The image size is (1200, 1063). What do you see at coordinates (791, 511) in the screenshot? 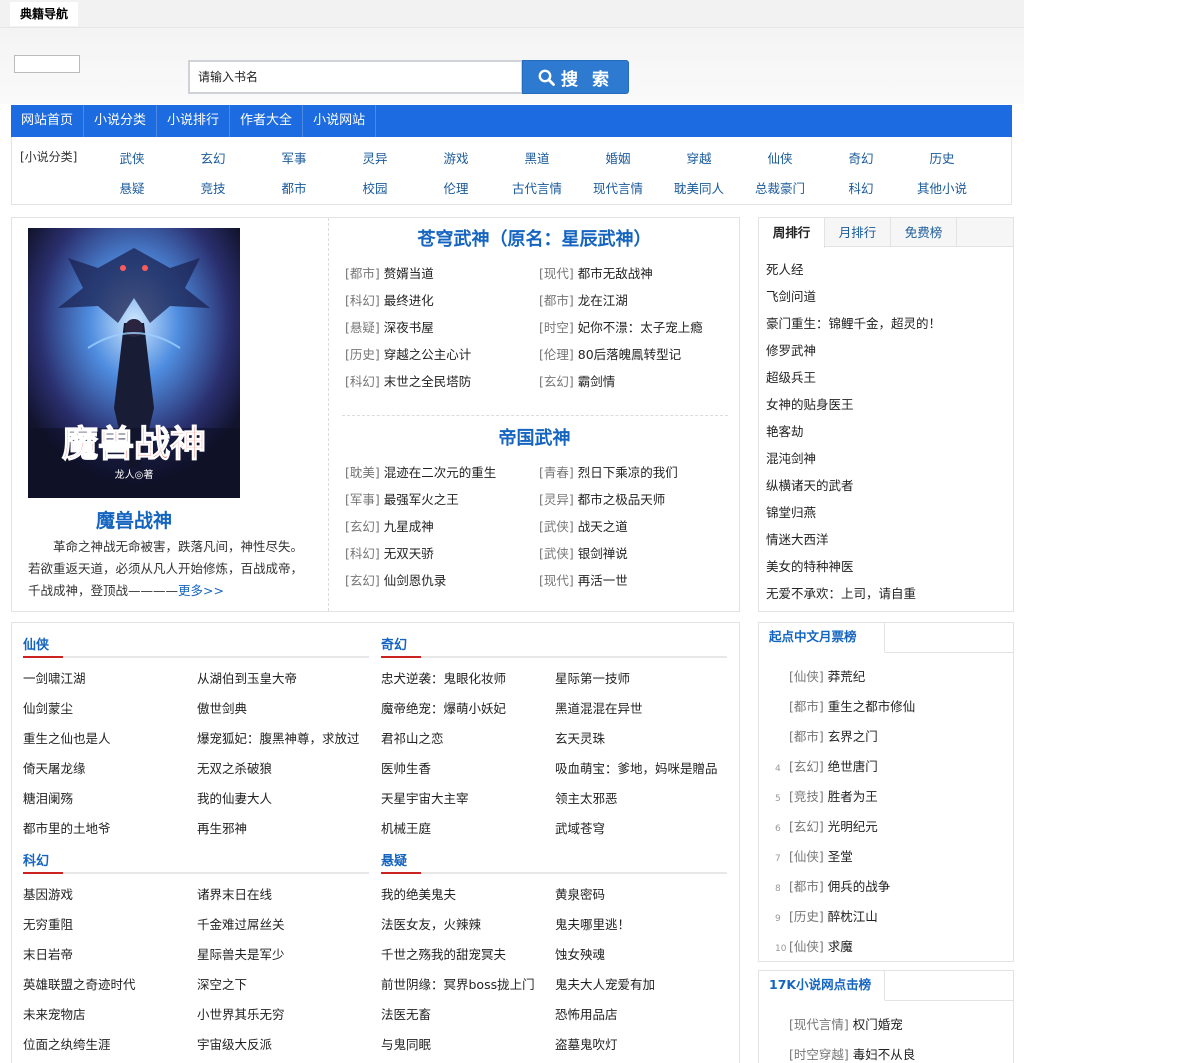
I see `ranking-item: 锦堂归燕` at bounding box center [791, 511].